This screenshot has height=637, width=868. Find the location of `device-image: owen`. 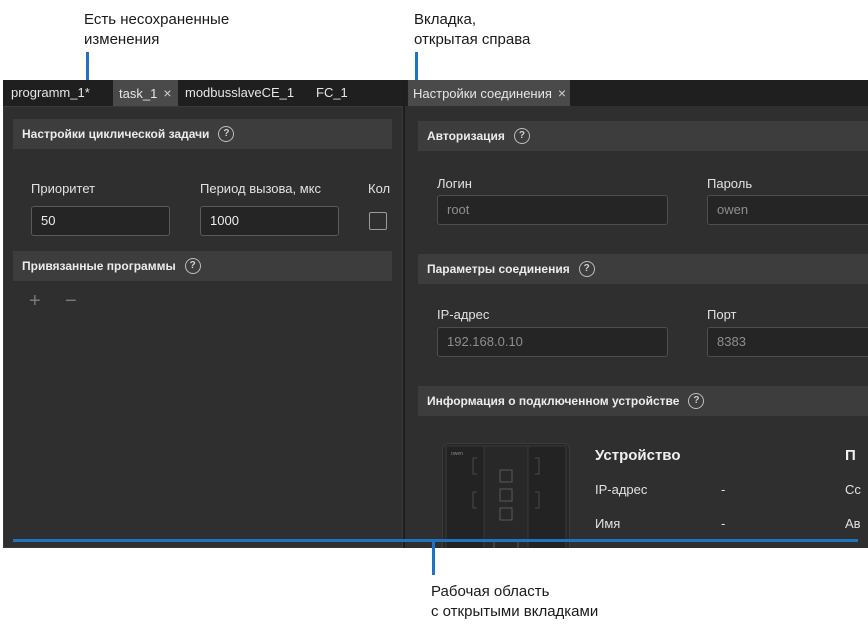

device-image: owen is located at coordinates (506, 495).